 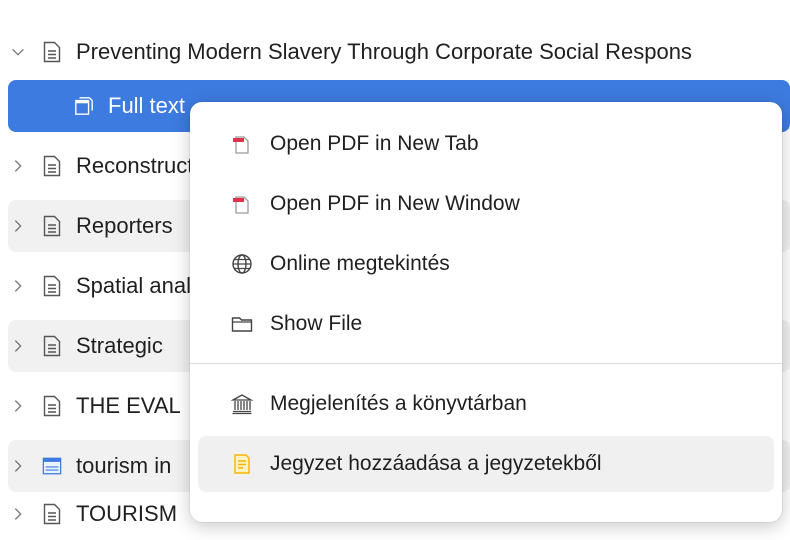 I want to click on web-page-icon, so click(x=52, y=466).